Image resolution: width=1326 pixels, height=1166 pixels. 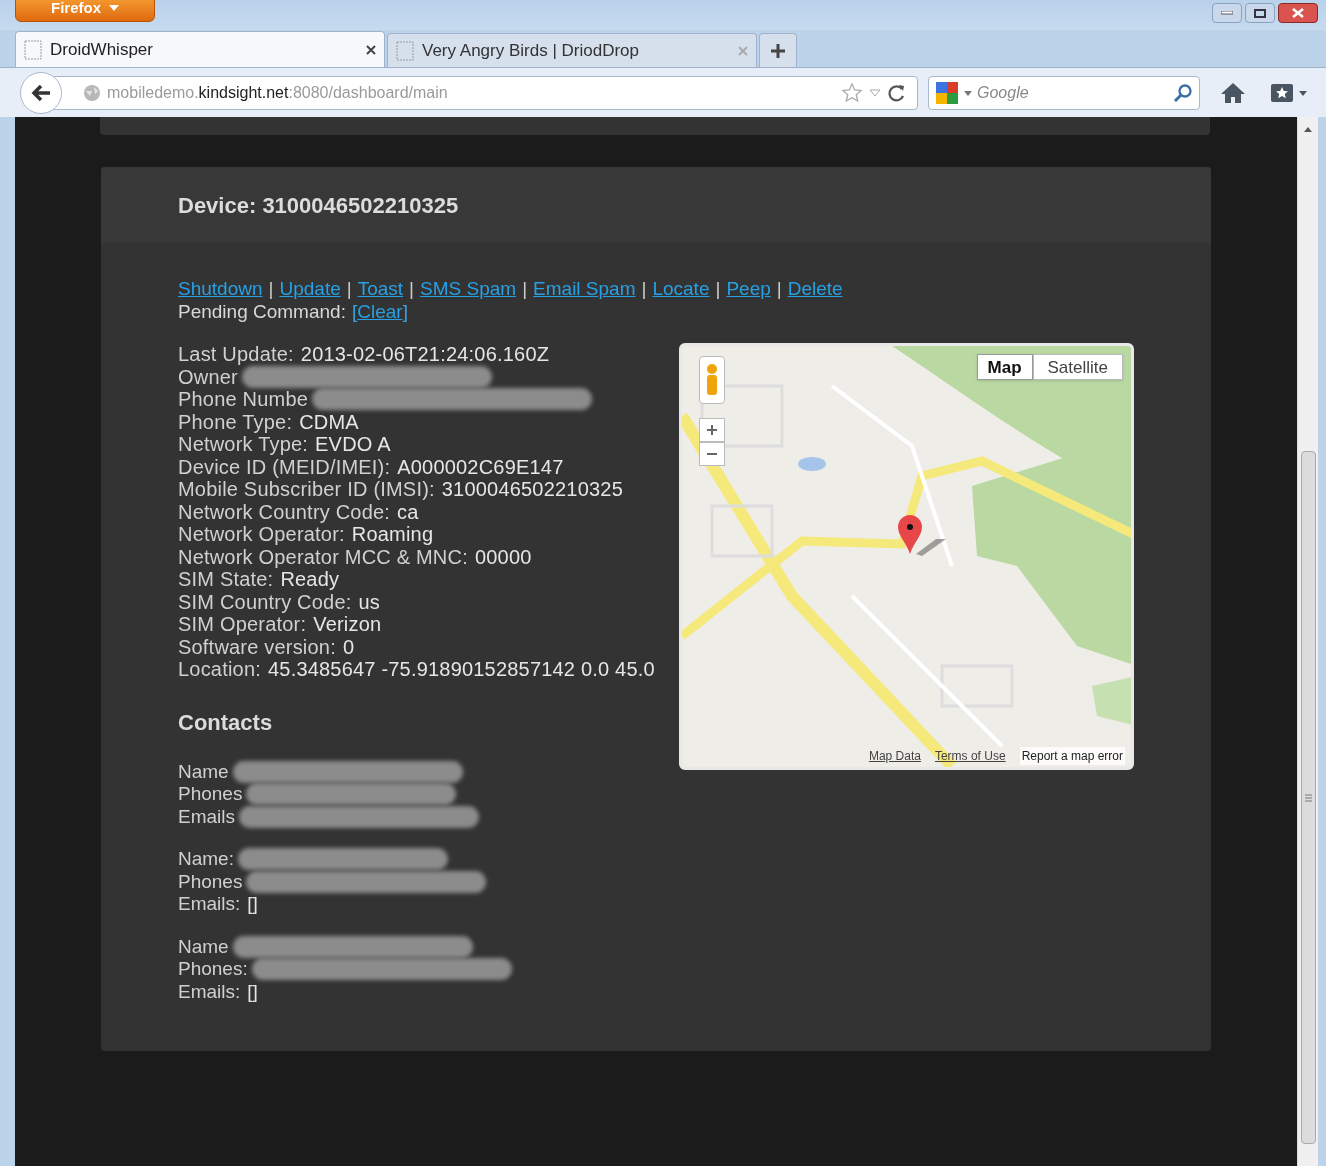 I want to click on field-label: Device ID (MEID/IMEI):, so click(x=284, y=466).